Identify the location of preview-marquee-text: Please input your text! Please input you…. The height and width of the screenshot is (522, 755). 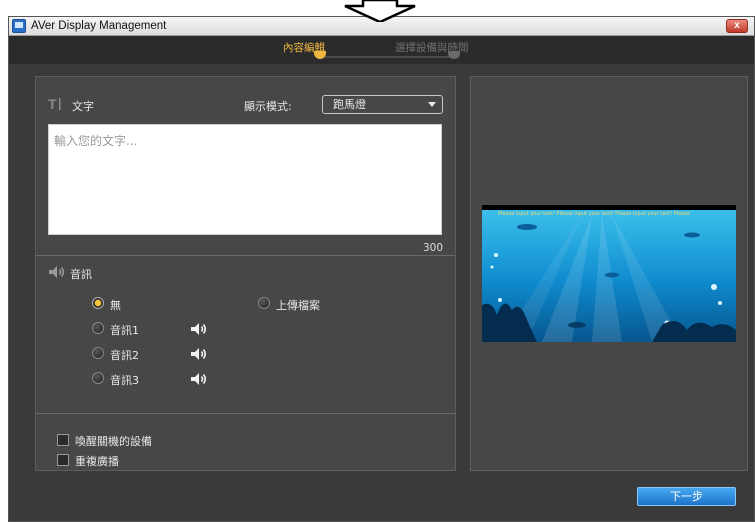
(594, 214).